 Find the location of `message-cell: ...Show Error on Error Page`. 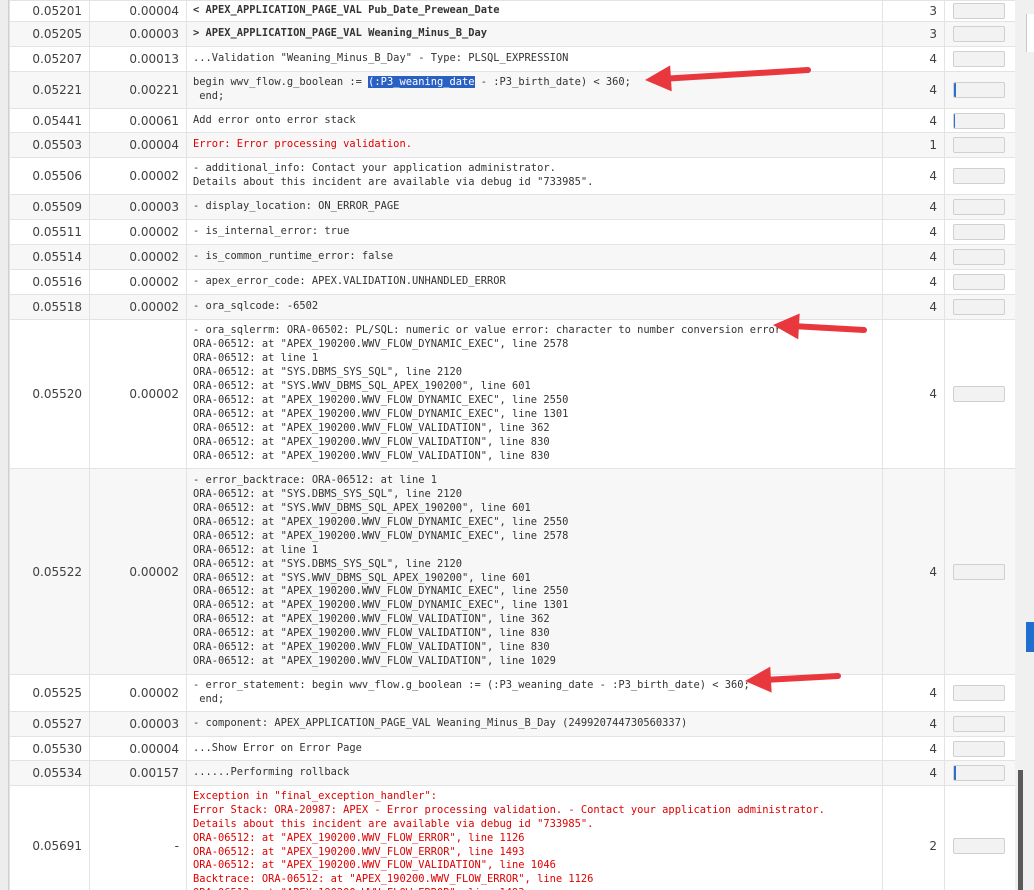

message-cell: ...Show Error on Error Page is located at coordinates (534, 748).